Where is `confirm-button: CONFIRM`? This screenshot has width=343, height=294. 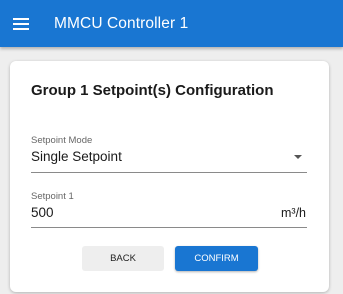
confirm-button: CONFIRM is located at coordinates (216, 258).